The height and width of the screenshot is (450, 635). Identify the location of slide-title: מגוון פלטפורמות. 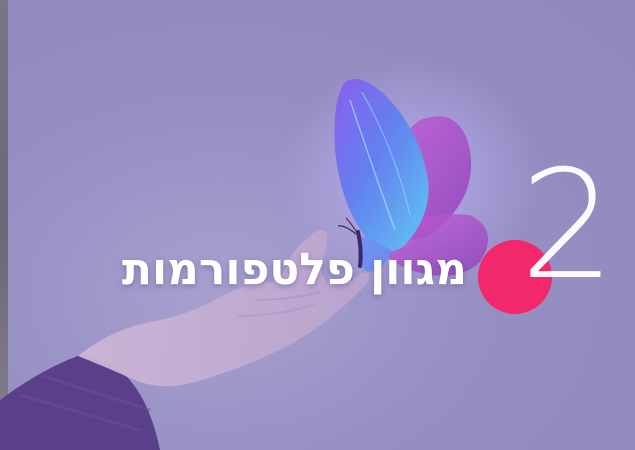
(294, 269).